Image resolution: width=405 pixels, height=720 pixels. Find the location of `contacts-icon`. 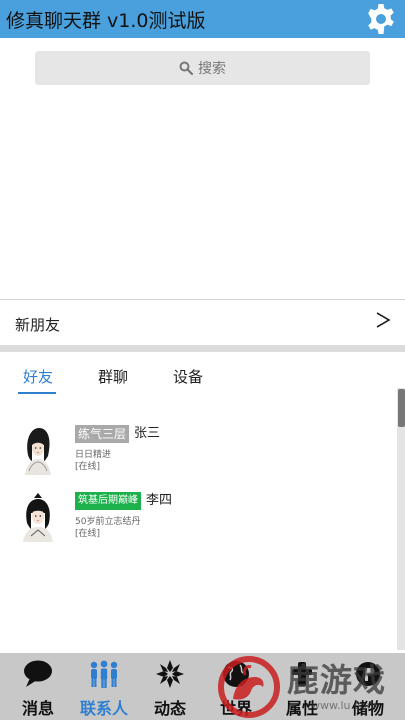

contacts-icon is located at coordinates (104, 674).